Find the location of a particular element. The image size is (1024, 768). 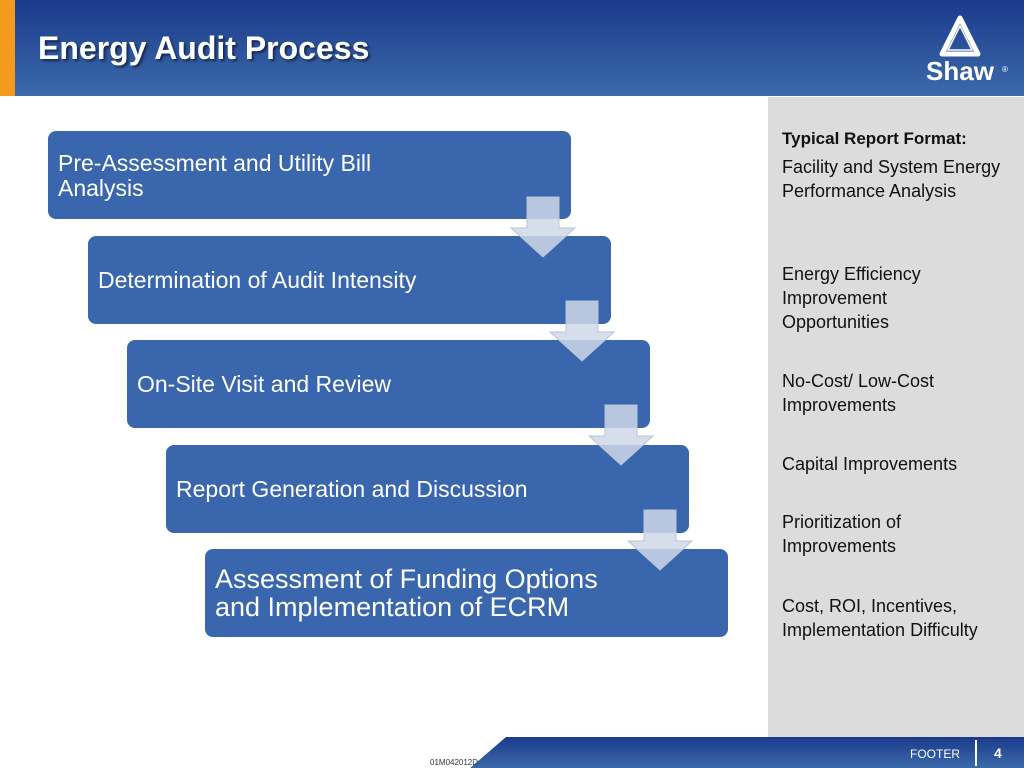

panel-item: Prioritization of Improvements is located at coordinates (842, 534).